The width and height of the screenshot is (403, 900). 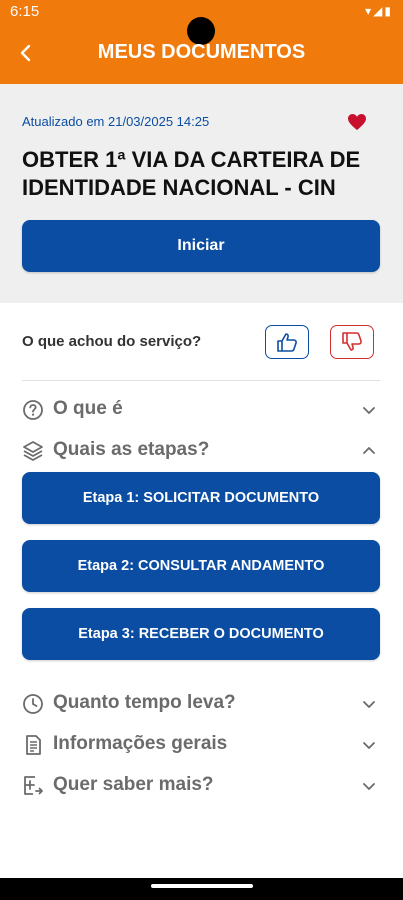 What do you see at coordinates (201, 566) in the screenshot?
I see `step-2-button: Etapa 2: CONSULTAR ANDAMENTO` at bounding box center [201, 566].